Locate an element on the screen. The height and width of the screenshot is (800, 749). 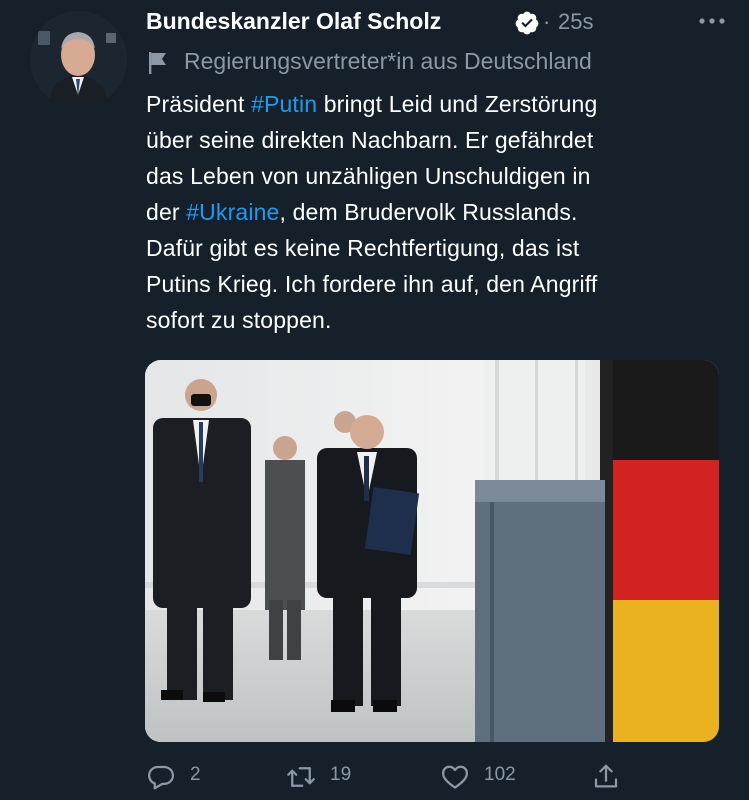
tweet-text-segment: Präsident is located at coordinates (199, 104).